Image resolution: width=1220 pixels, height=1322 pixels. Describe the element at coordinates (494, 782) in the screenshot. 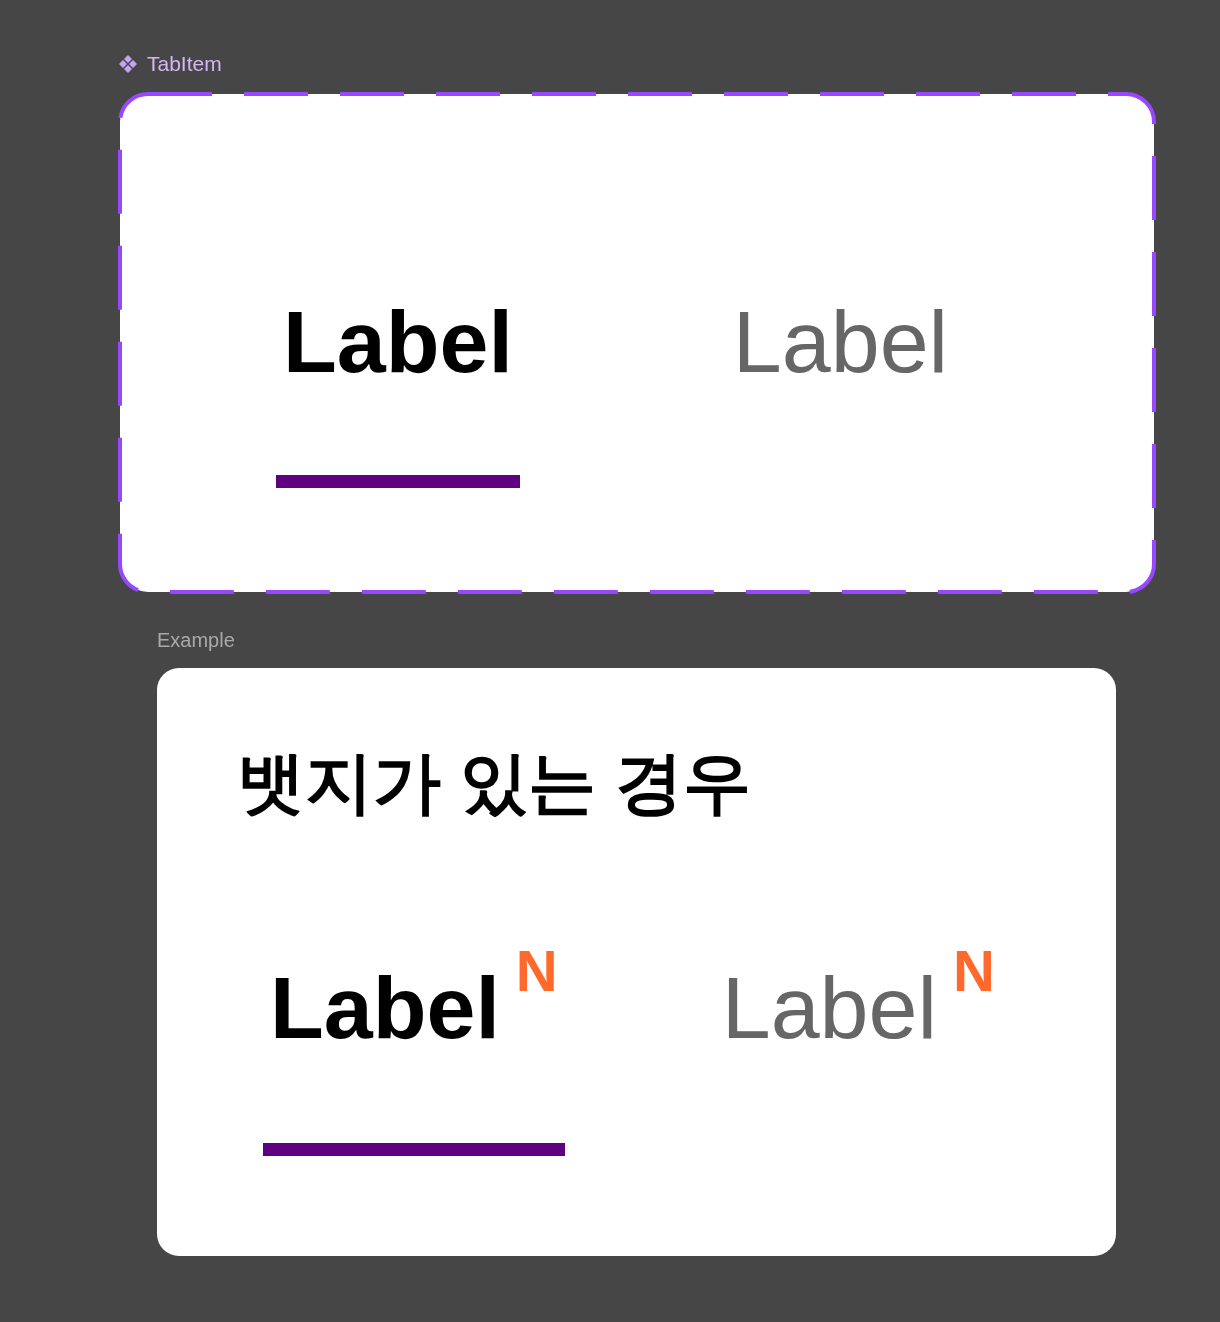

I see `example-heading: 뱃지가 있는 경우` at that location.